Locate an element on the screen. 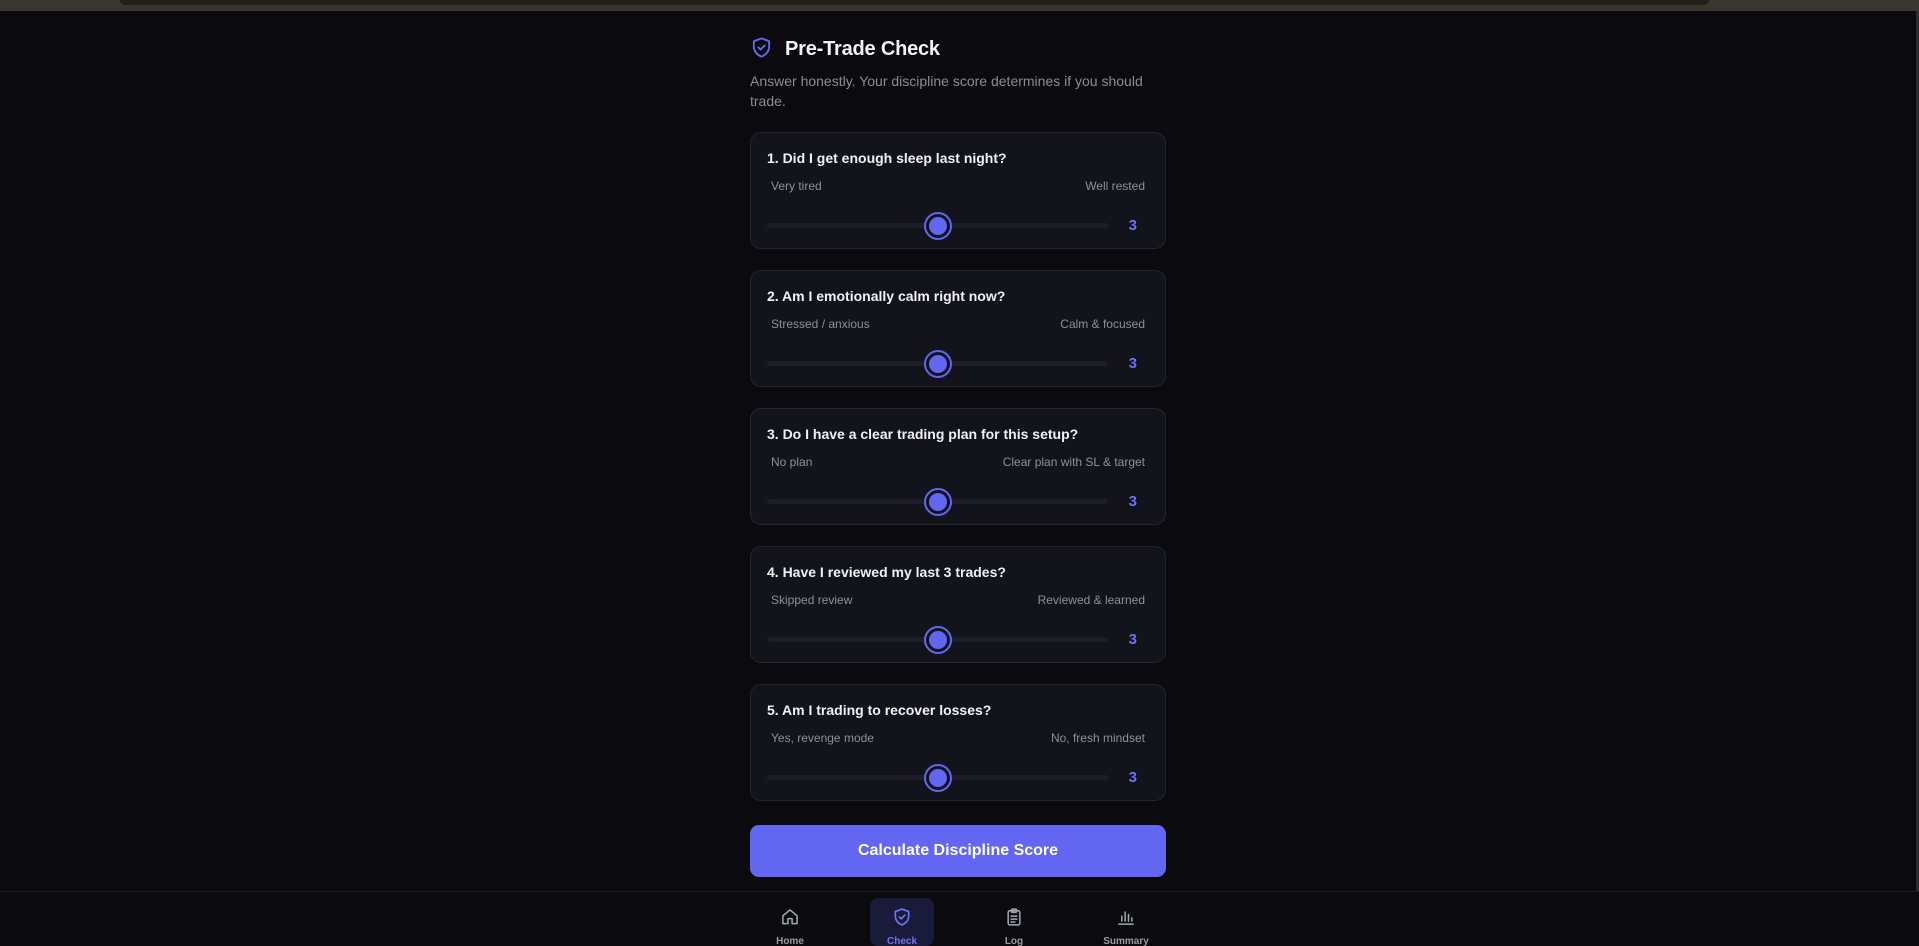 The image size is (1919, 946). scale-labels: Stressed / anxious Calm & focused is located at coordinates (958, 324).